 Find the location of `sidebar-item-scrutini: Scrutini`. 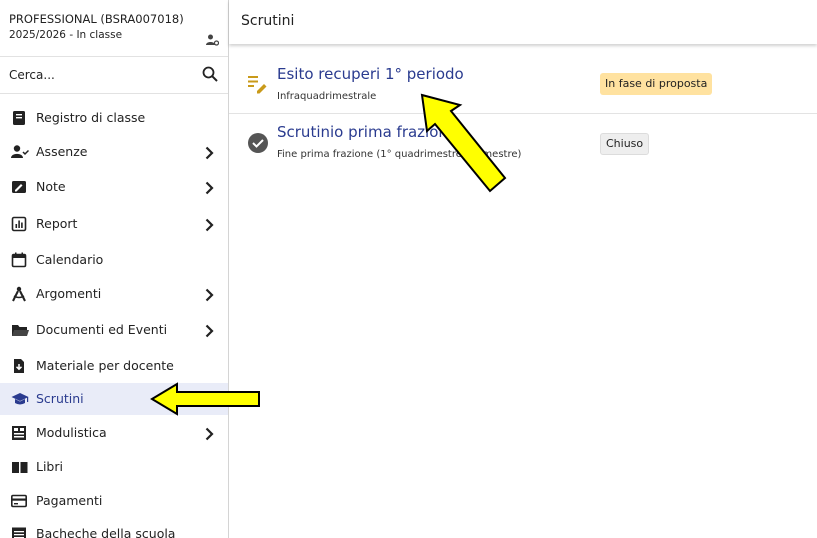

sidebar-item-scrutini: Scrutini is located at coordinates (114, 399).